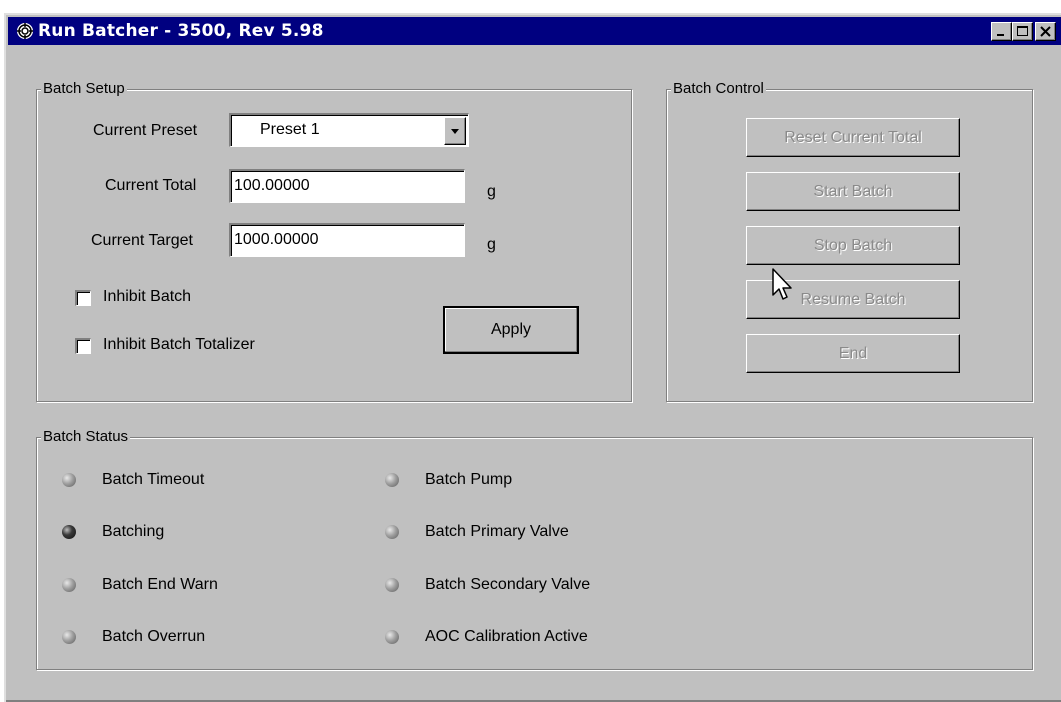  Describe the element at coordinates (181, 31) in the screenshot. I see `window-title: Run Batcher - 3500, Rev 5.98` at that location.